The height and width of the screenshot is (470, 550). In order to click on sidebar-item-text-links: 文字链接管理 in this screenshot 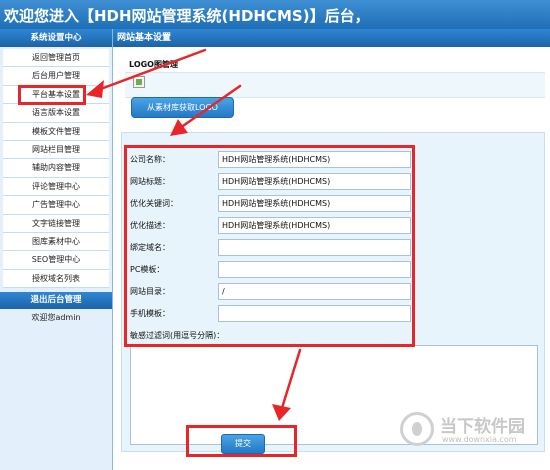, I will do `click(56, 223)`.